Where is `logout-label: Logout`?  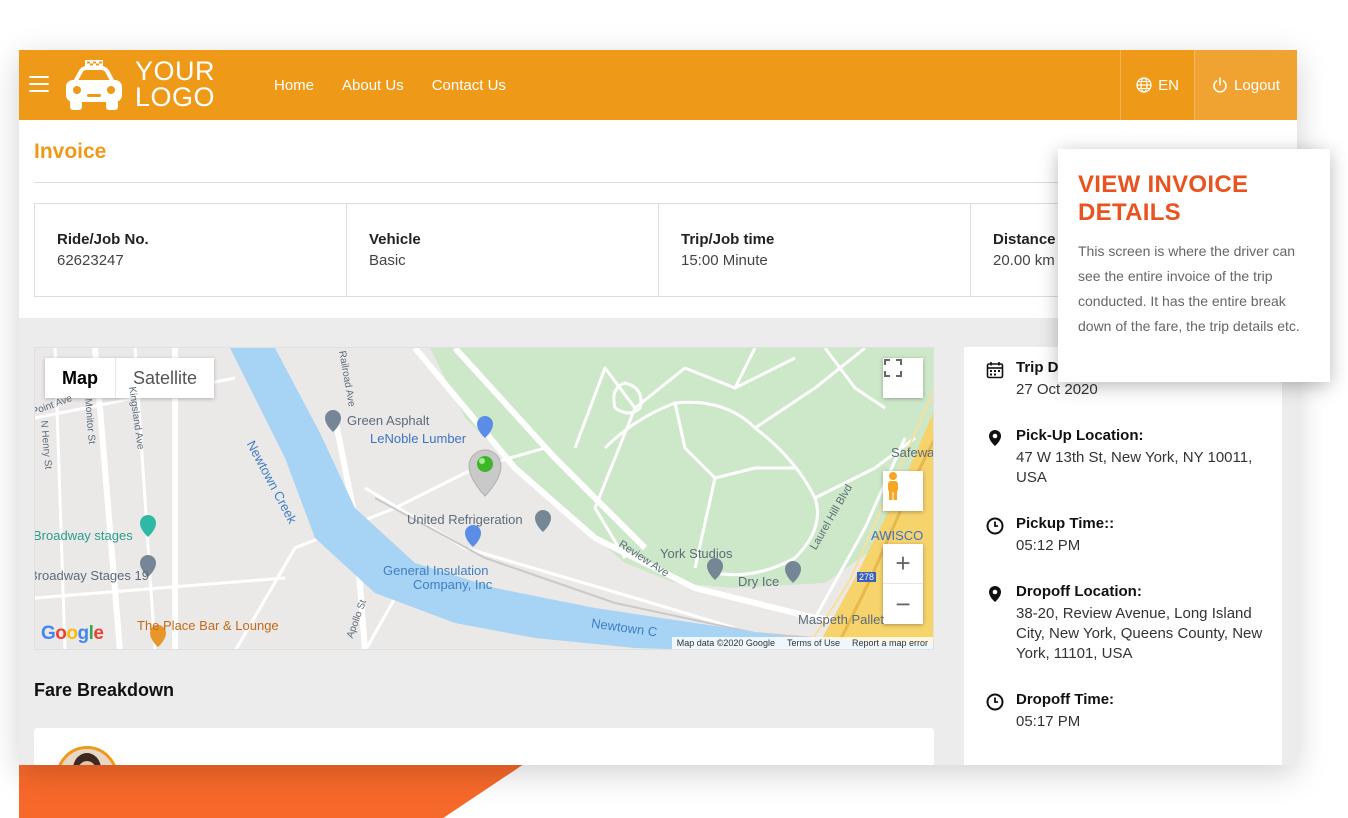 logout-label: Logout is located at coordinates (1257, 85).